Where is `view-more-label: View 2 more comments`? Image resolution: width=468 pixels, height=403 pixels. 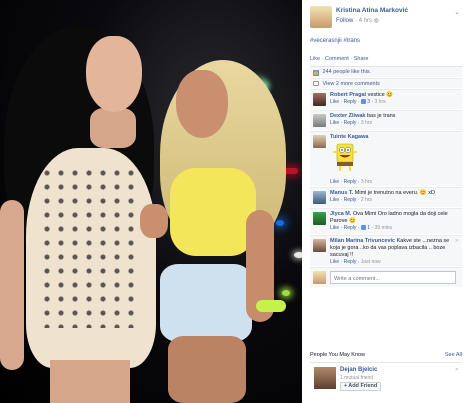 view-more-label: View 2 more comments is located at coordinates (351, 84).